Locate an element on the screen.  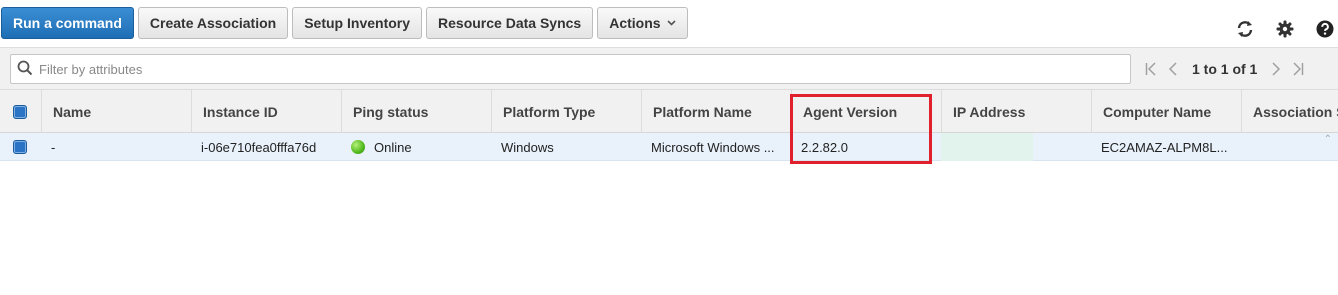
last-page-icon is located at coordinates (1298, 69).